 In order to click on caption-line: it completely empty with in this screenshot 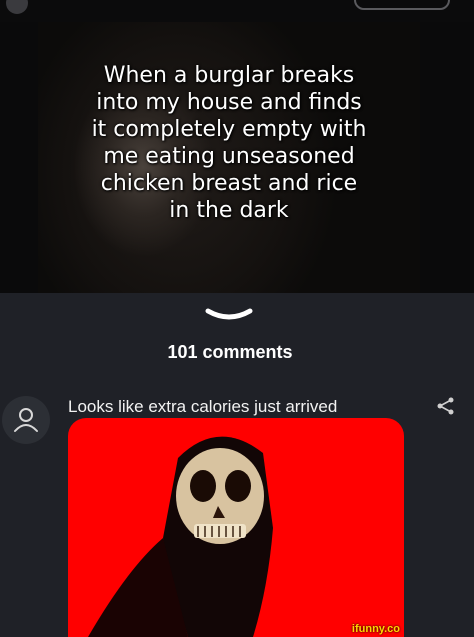, I will do `click(229, 129)`.